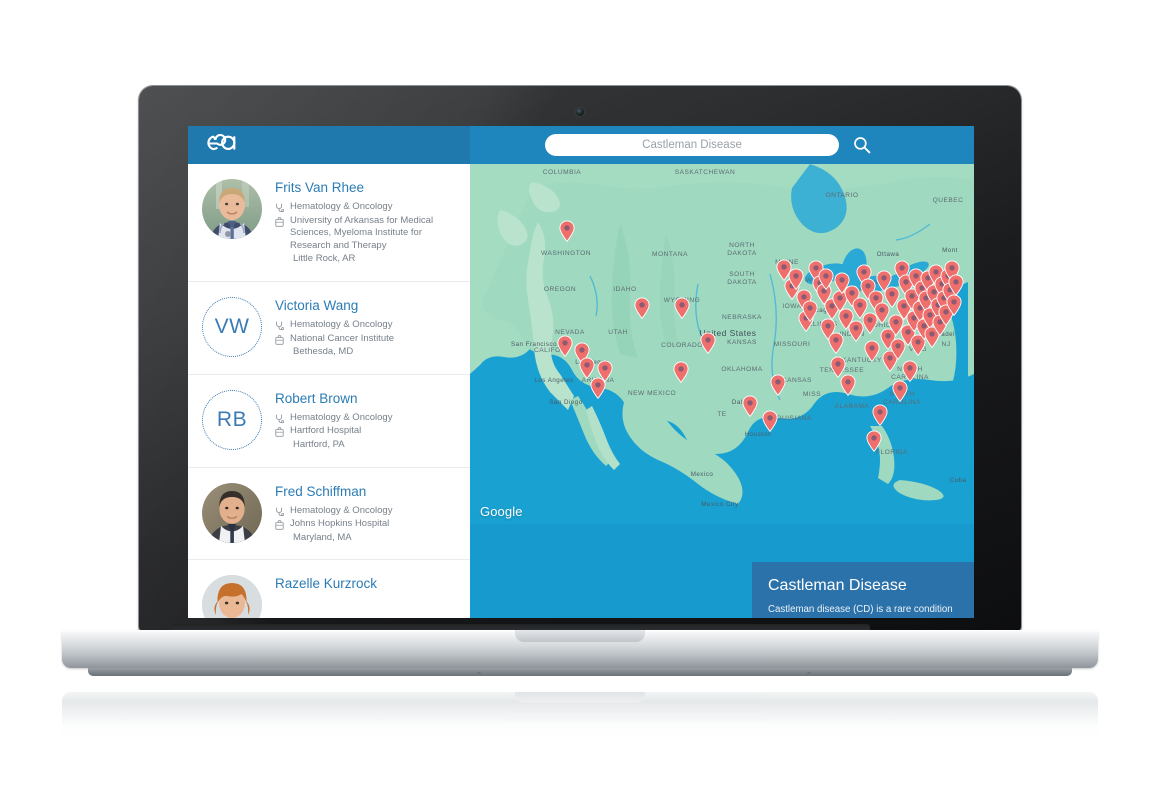 Image resolution: width=1160 pixels, height=794 pixels. Describe the element at coordinates (958, 480) in the screenshot. I see `map-label: Cuba` at that location.